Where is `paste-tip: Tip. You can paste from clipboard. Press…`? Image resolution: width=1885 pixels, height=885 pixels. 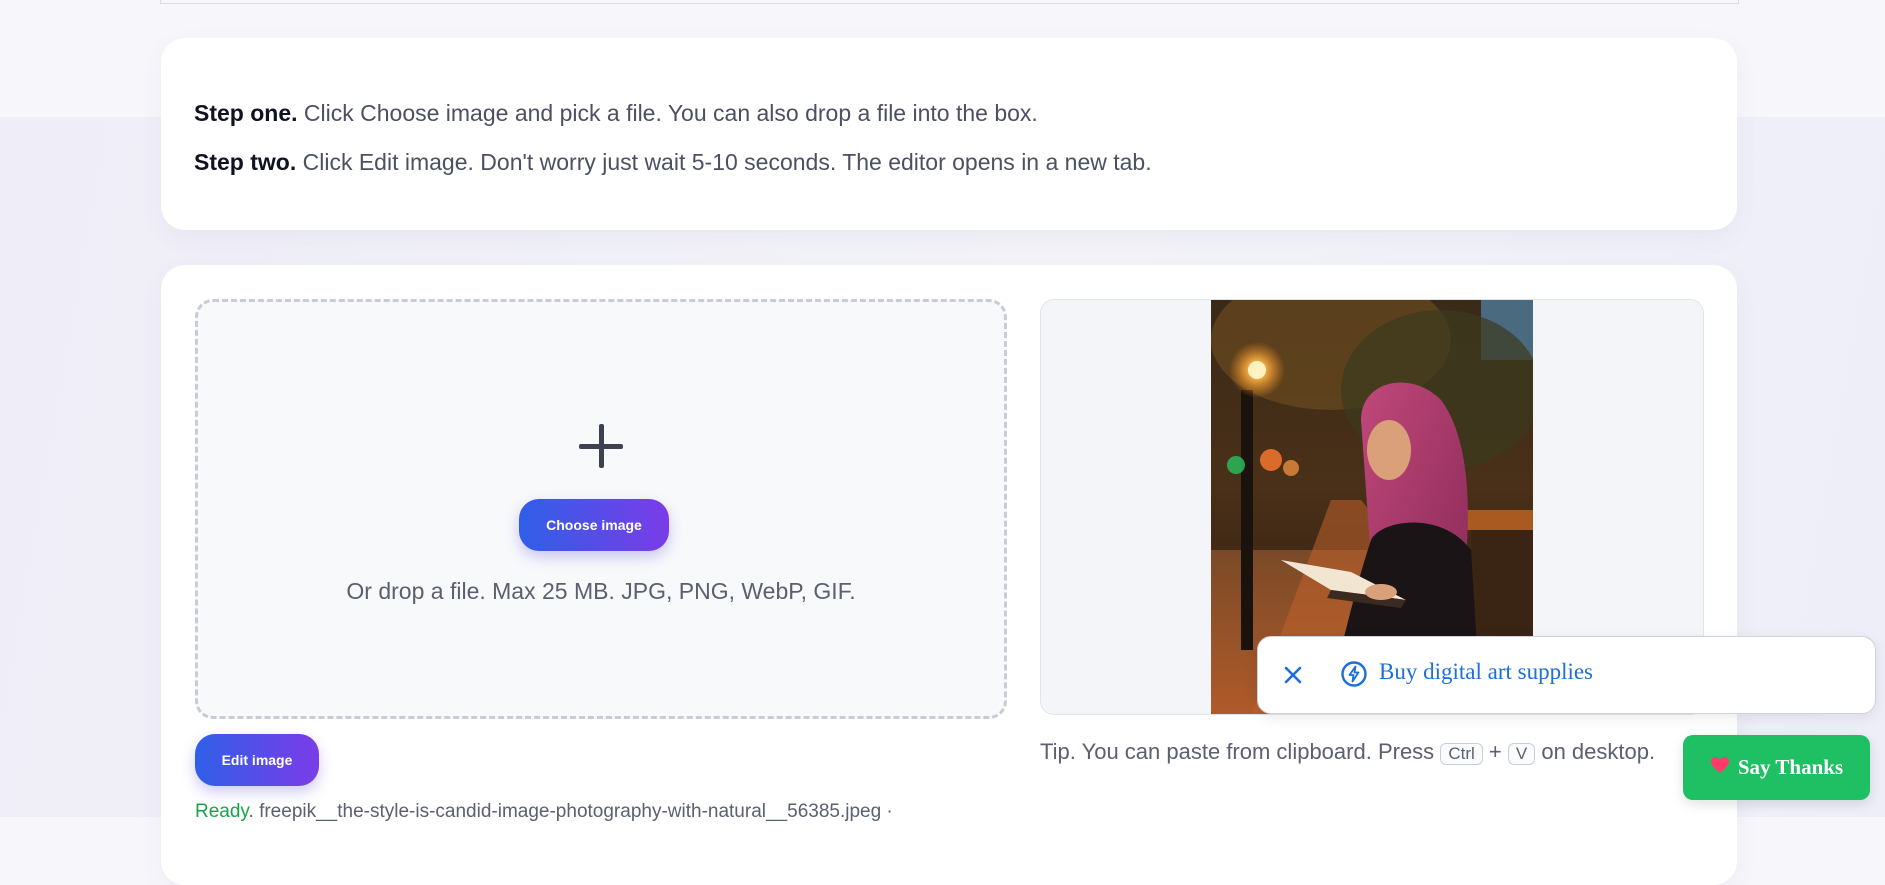 paste-tip: Tip. You can paste from clipboard. Press… is located at coordinates (1360, 751).